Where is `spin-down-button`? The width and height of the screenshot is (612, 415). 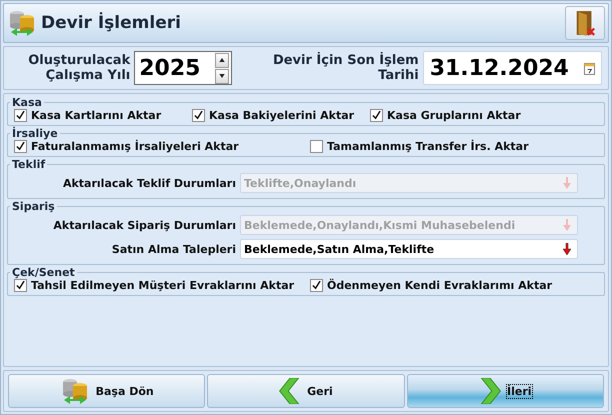
spin-down-button is located at coordinates (222, 76).